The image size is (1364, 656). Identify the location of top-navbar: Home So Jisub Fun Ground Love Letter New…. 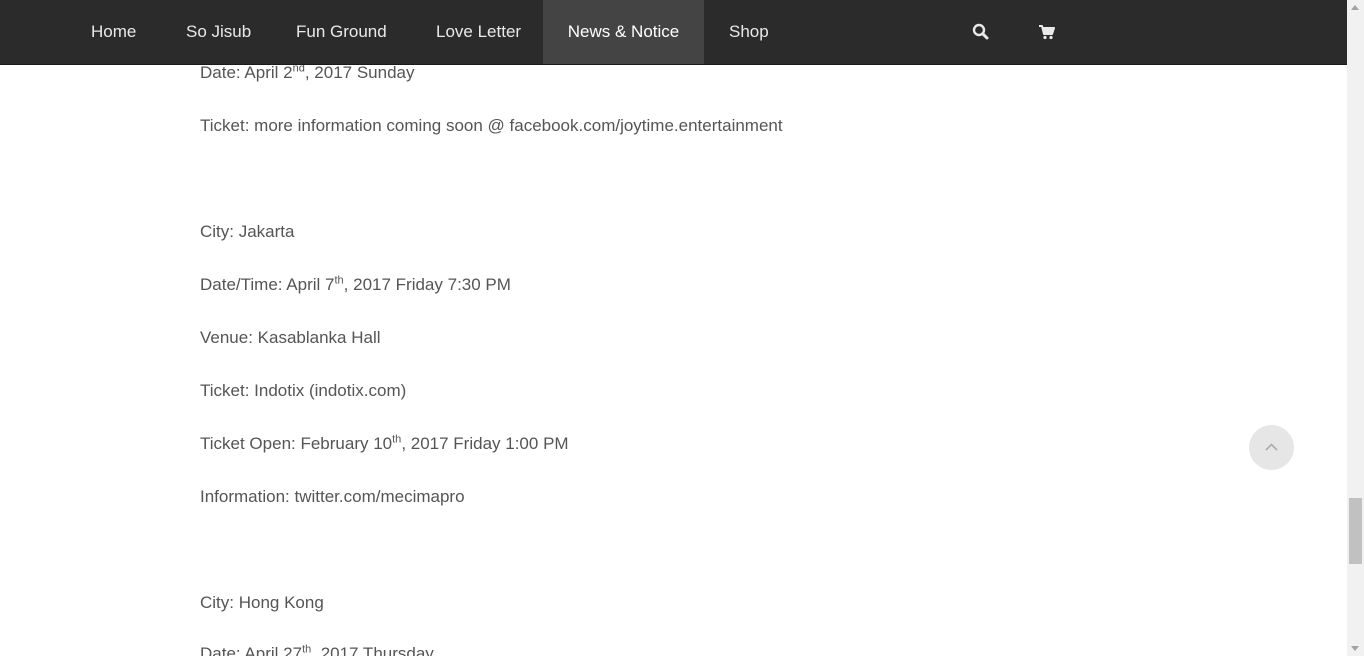
(673, 32).